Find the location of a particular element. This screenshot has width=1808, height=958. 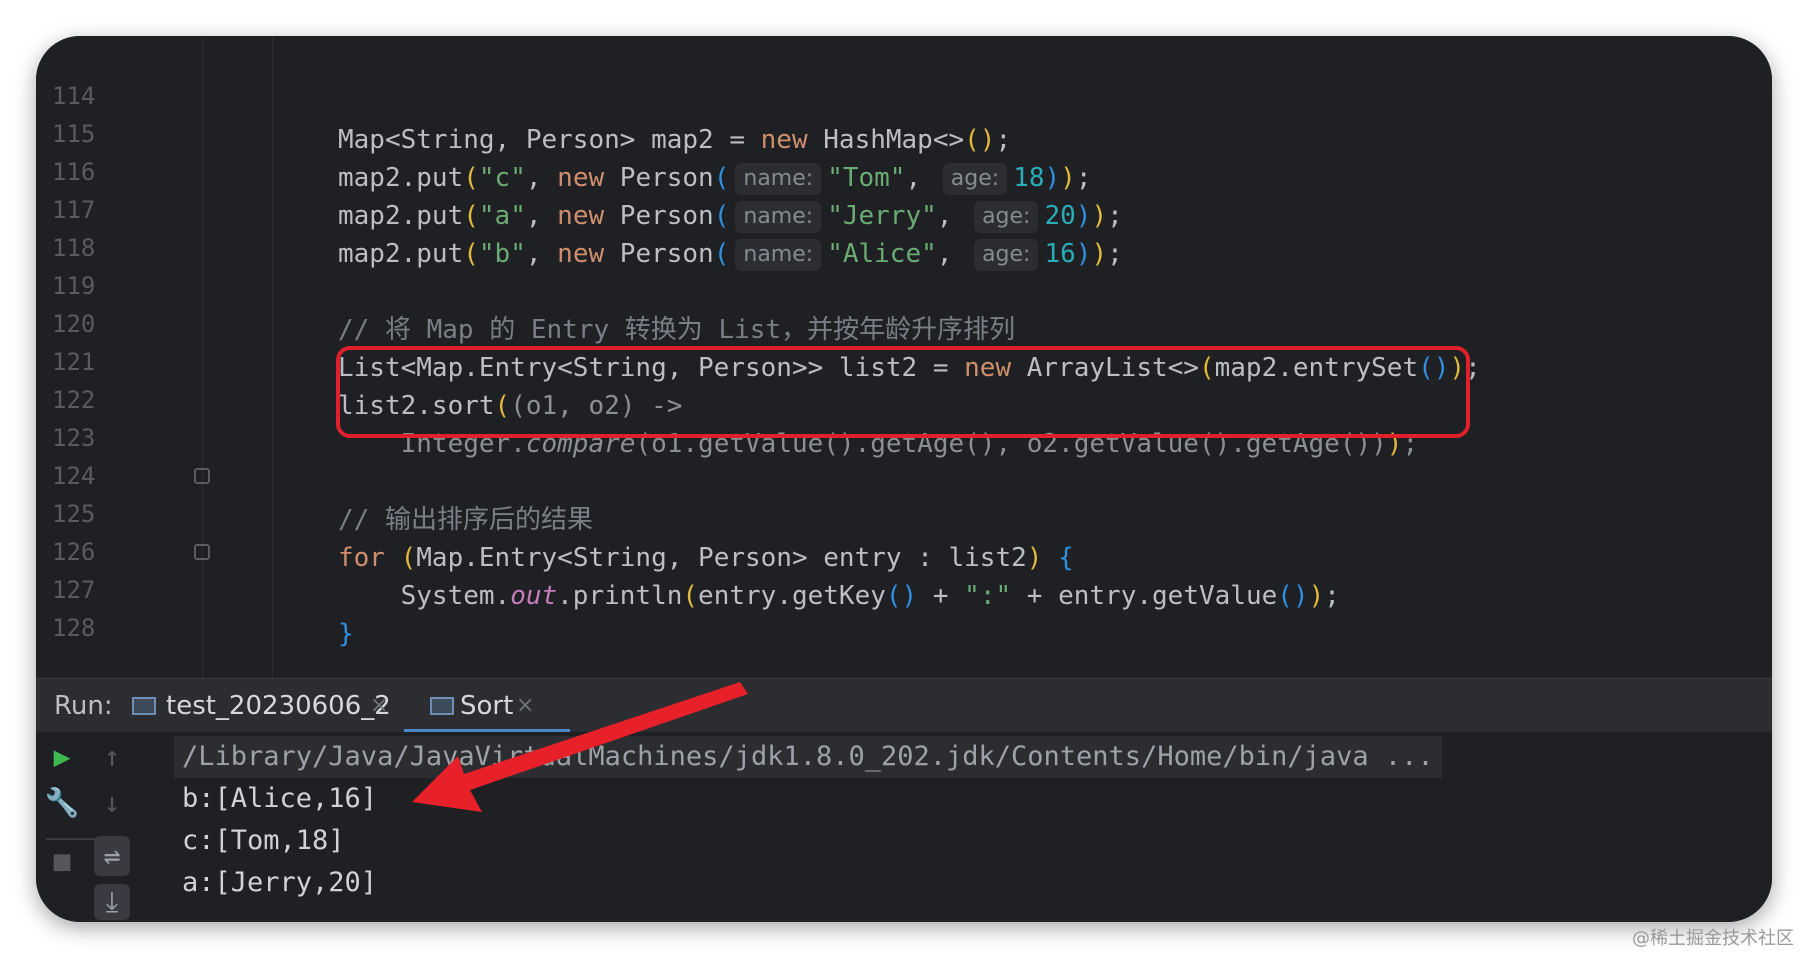

watermark: @稀土掘金技术社区 is located at coordinates (1713, 938).